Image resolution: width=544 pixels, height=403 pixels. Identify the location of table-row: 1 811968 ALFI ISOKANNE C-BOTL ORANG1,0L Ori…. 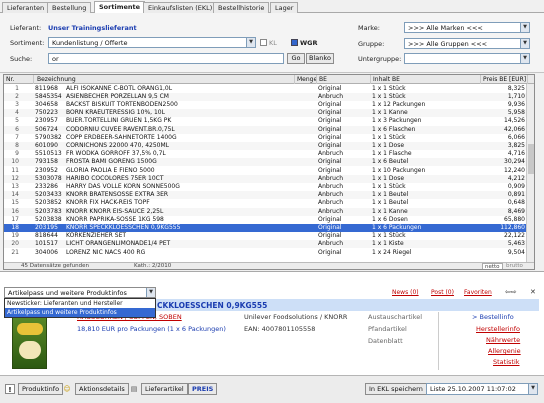
(269, 88).